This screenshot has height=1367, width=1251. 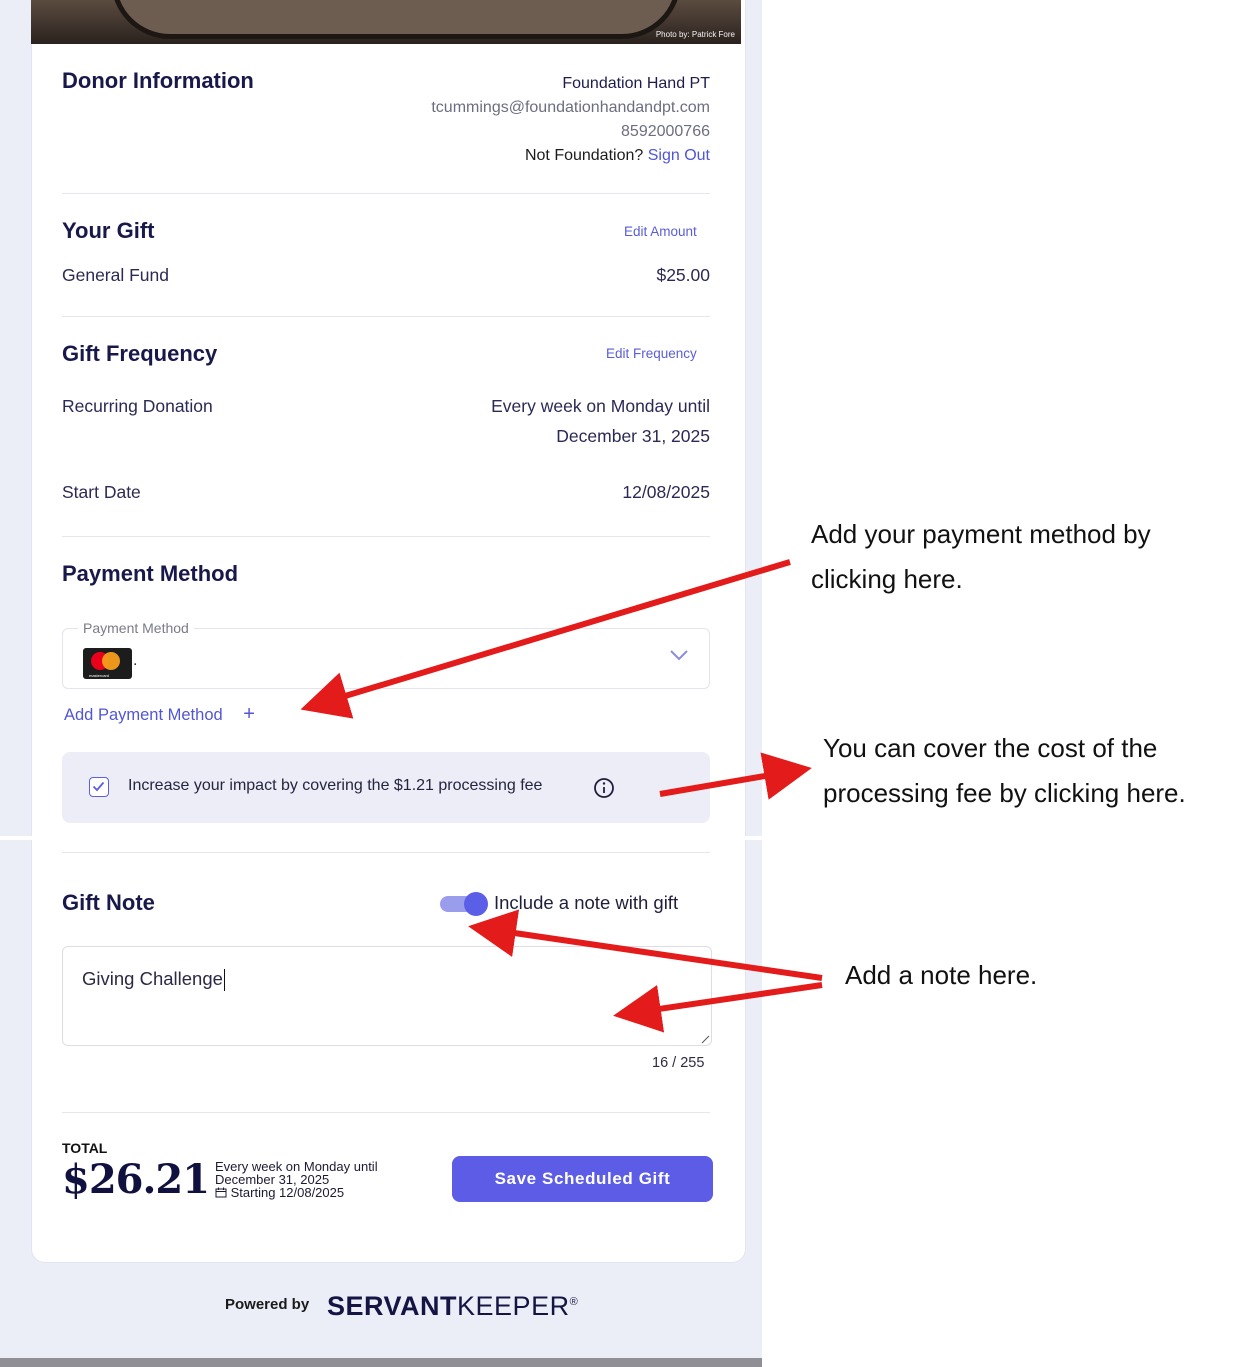 What do you see at coordinates (136, 1179) in the screenshot?
I see `total-amount: $26.21` at bounding box center [136, 1179].